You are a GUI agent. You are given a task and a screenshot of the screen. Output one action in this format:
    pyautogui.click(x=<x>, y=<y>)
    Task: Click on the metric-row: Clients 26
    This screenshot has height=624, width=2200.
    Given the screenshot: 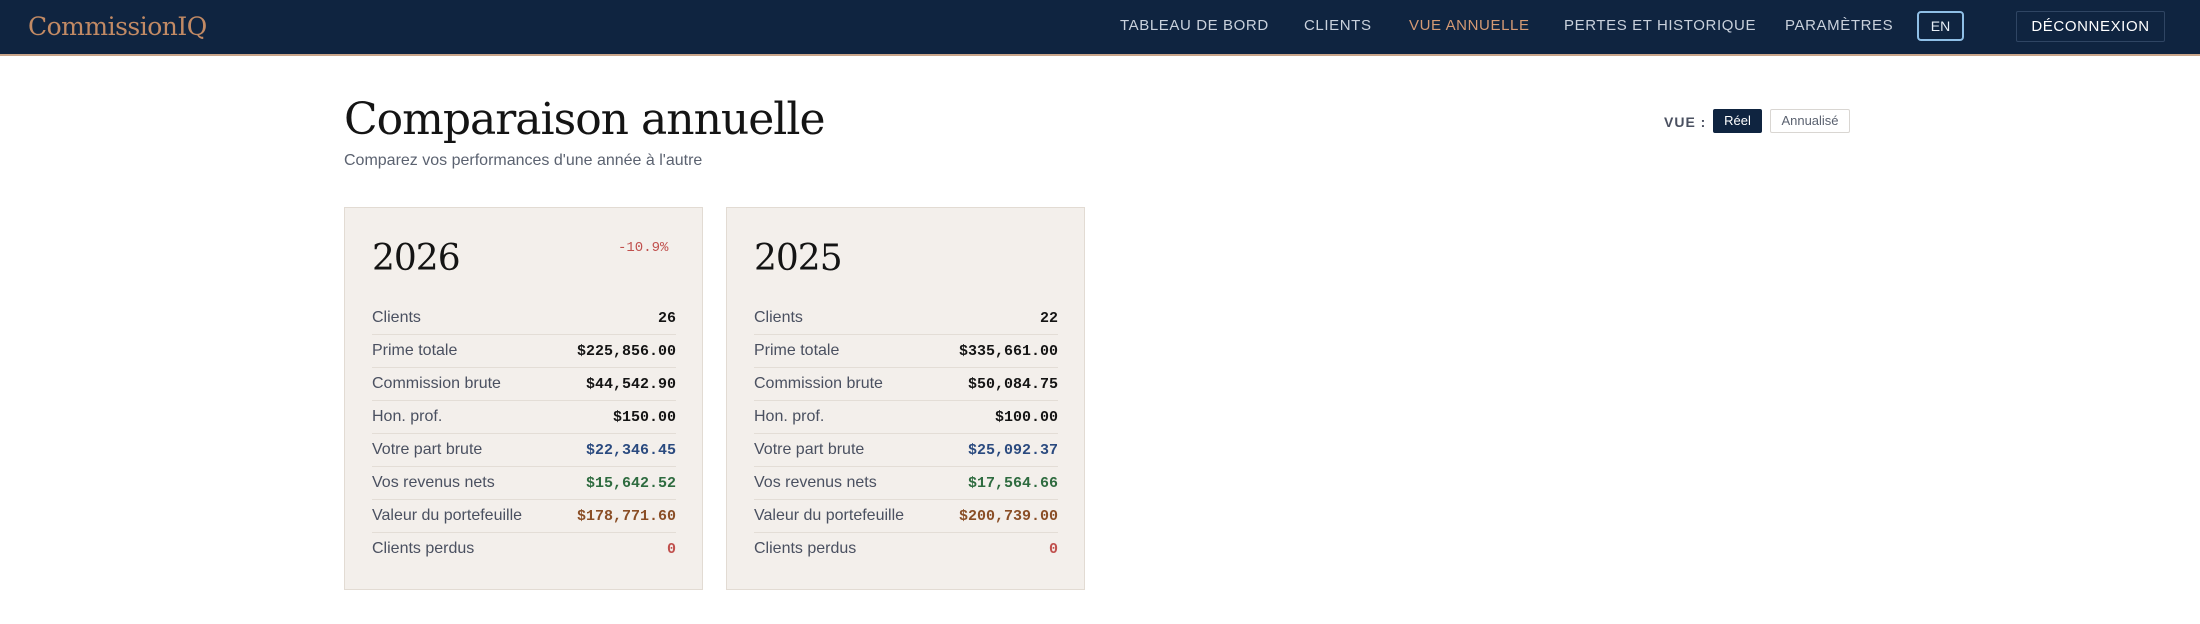 What is the action you would take?
    pyautogui.click(x=524, y=318)
    